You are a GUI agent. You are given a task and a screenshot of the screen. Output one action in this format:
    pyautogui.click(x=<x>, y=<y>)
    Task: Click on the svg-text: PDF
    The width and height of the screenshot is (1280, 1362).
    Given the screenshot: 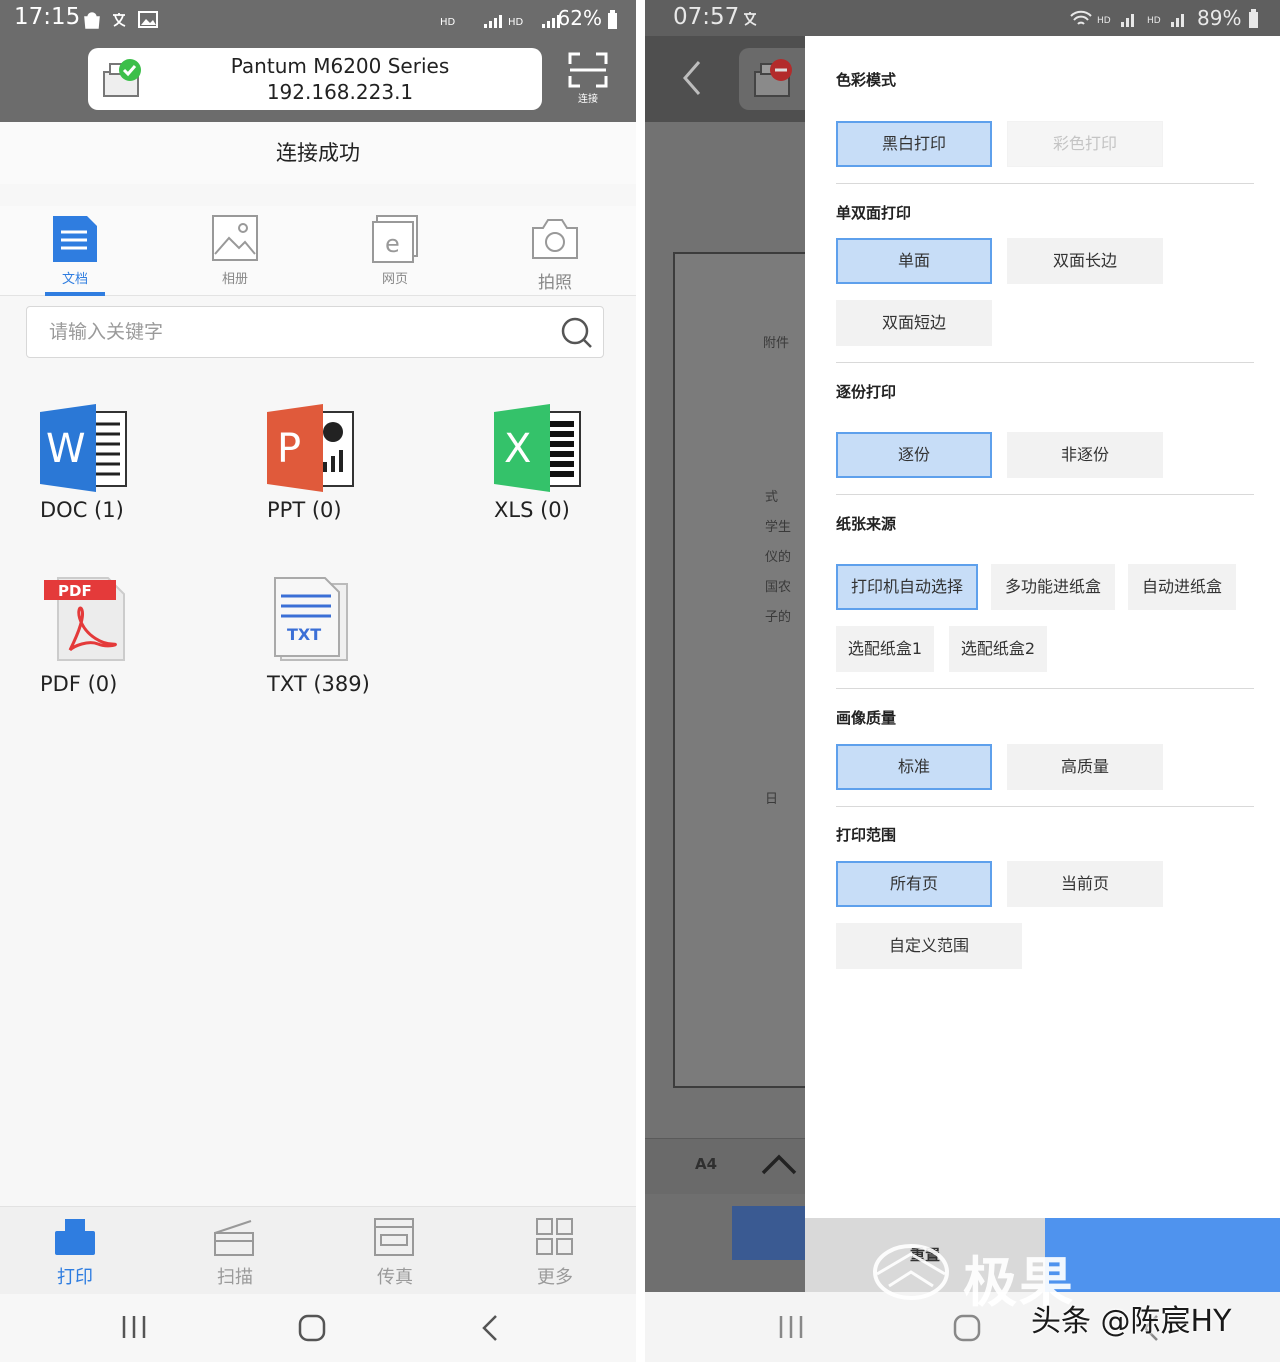 What is the action you would take?
    pyautogui.click(x=75, y=591)
    